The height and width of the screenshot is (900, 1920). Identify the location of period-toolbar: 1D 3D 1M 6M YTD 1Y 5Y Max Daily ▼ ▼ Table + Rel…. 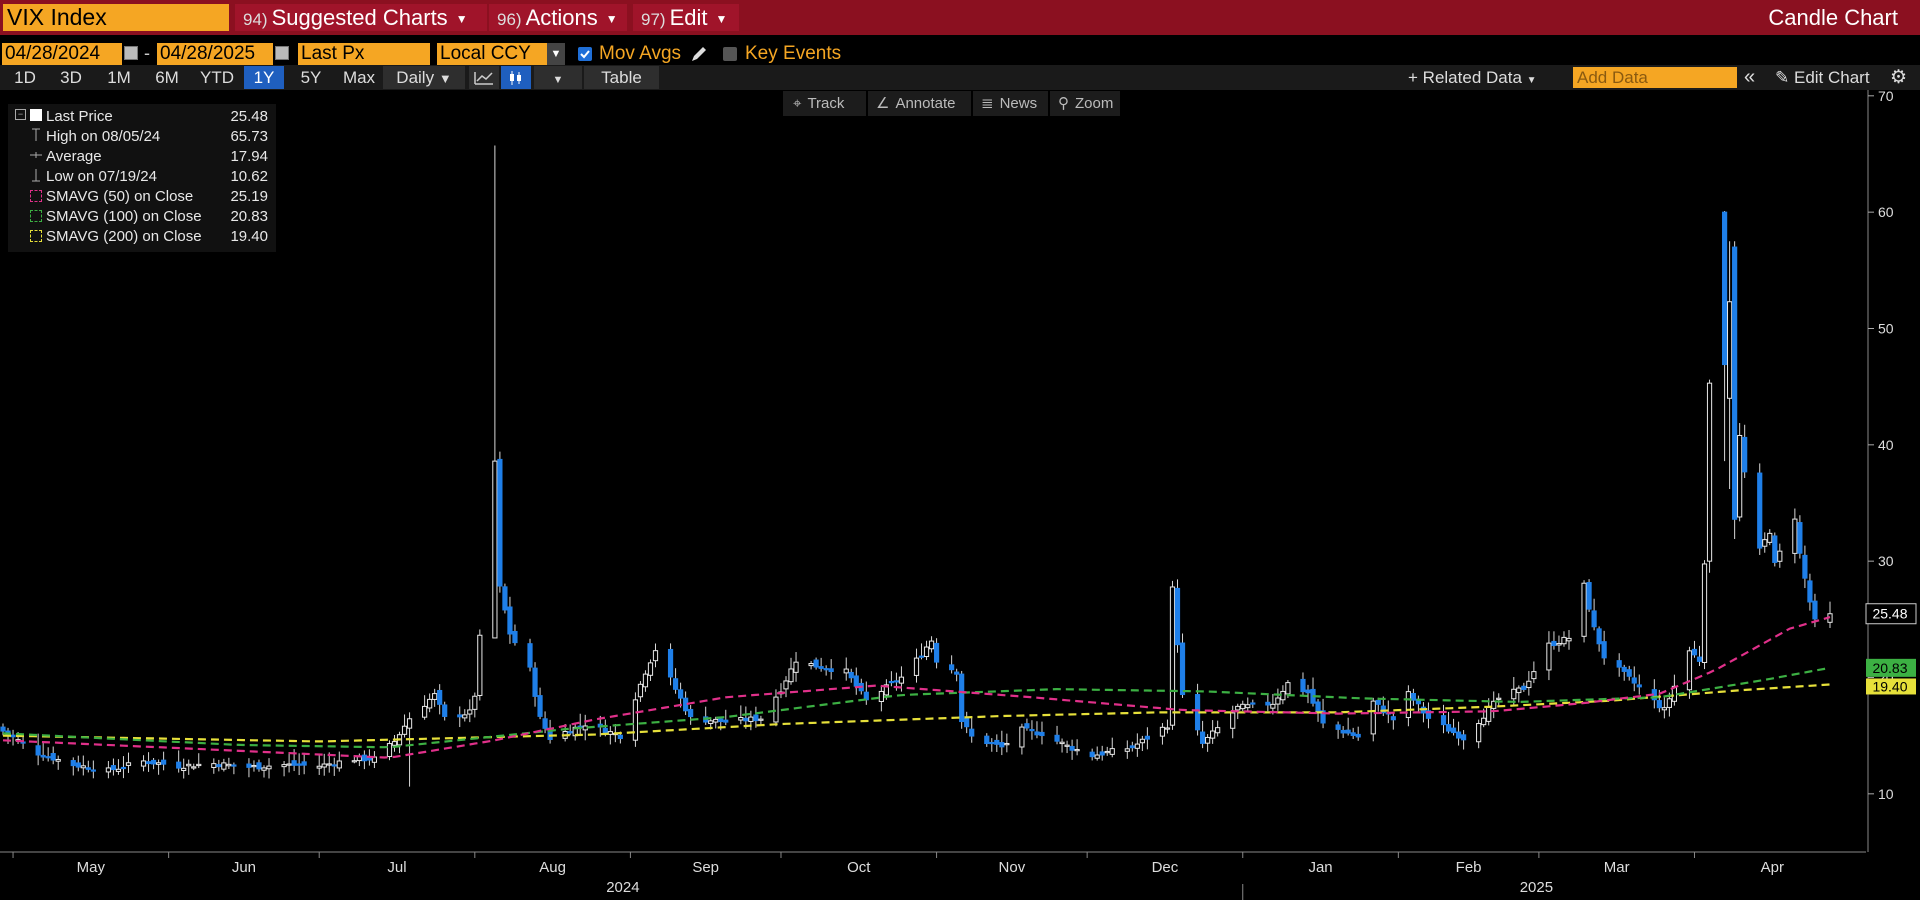
(960, 77).